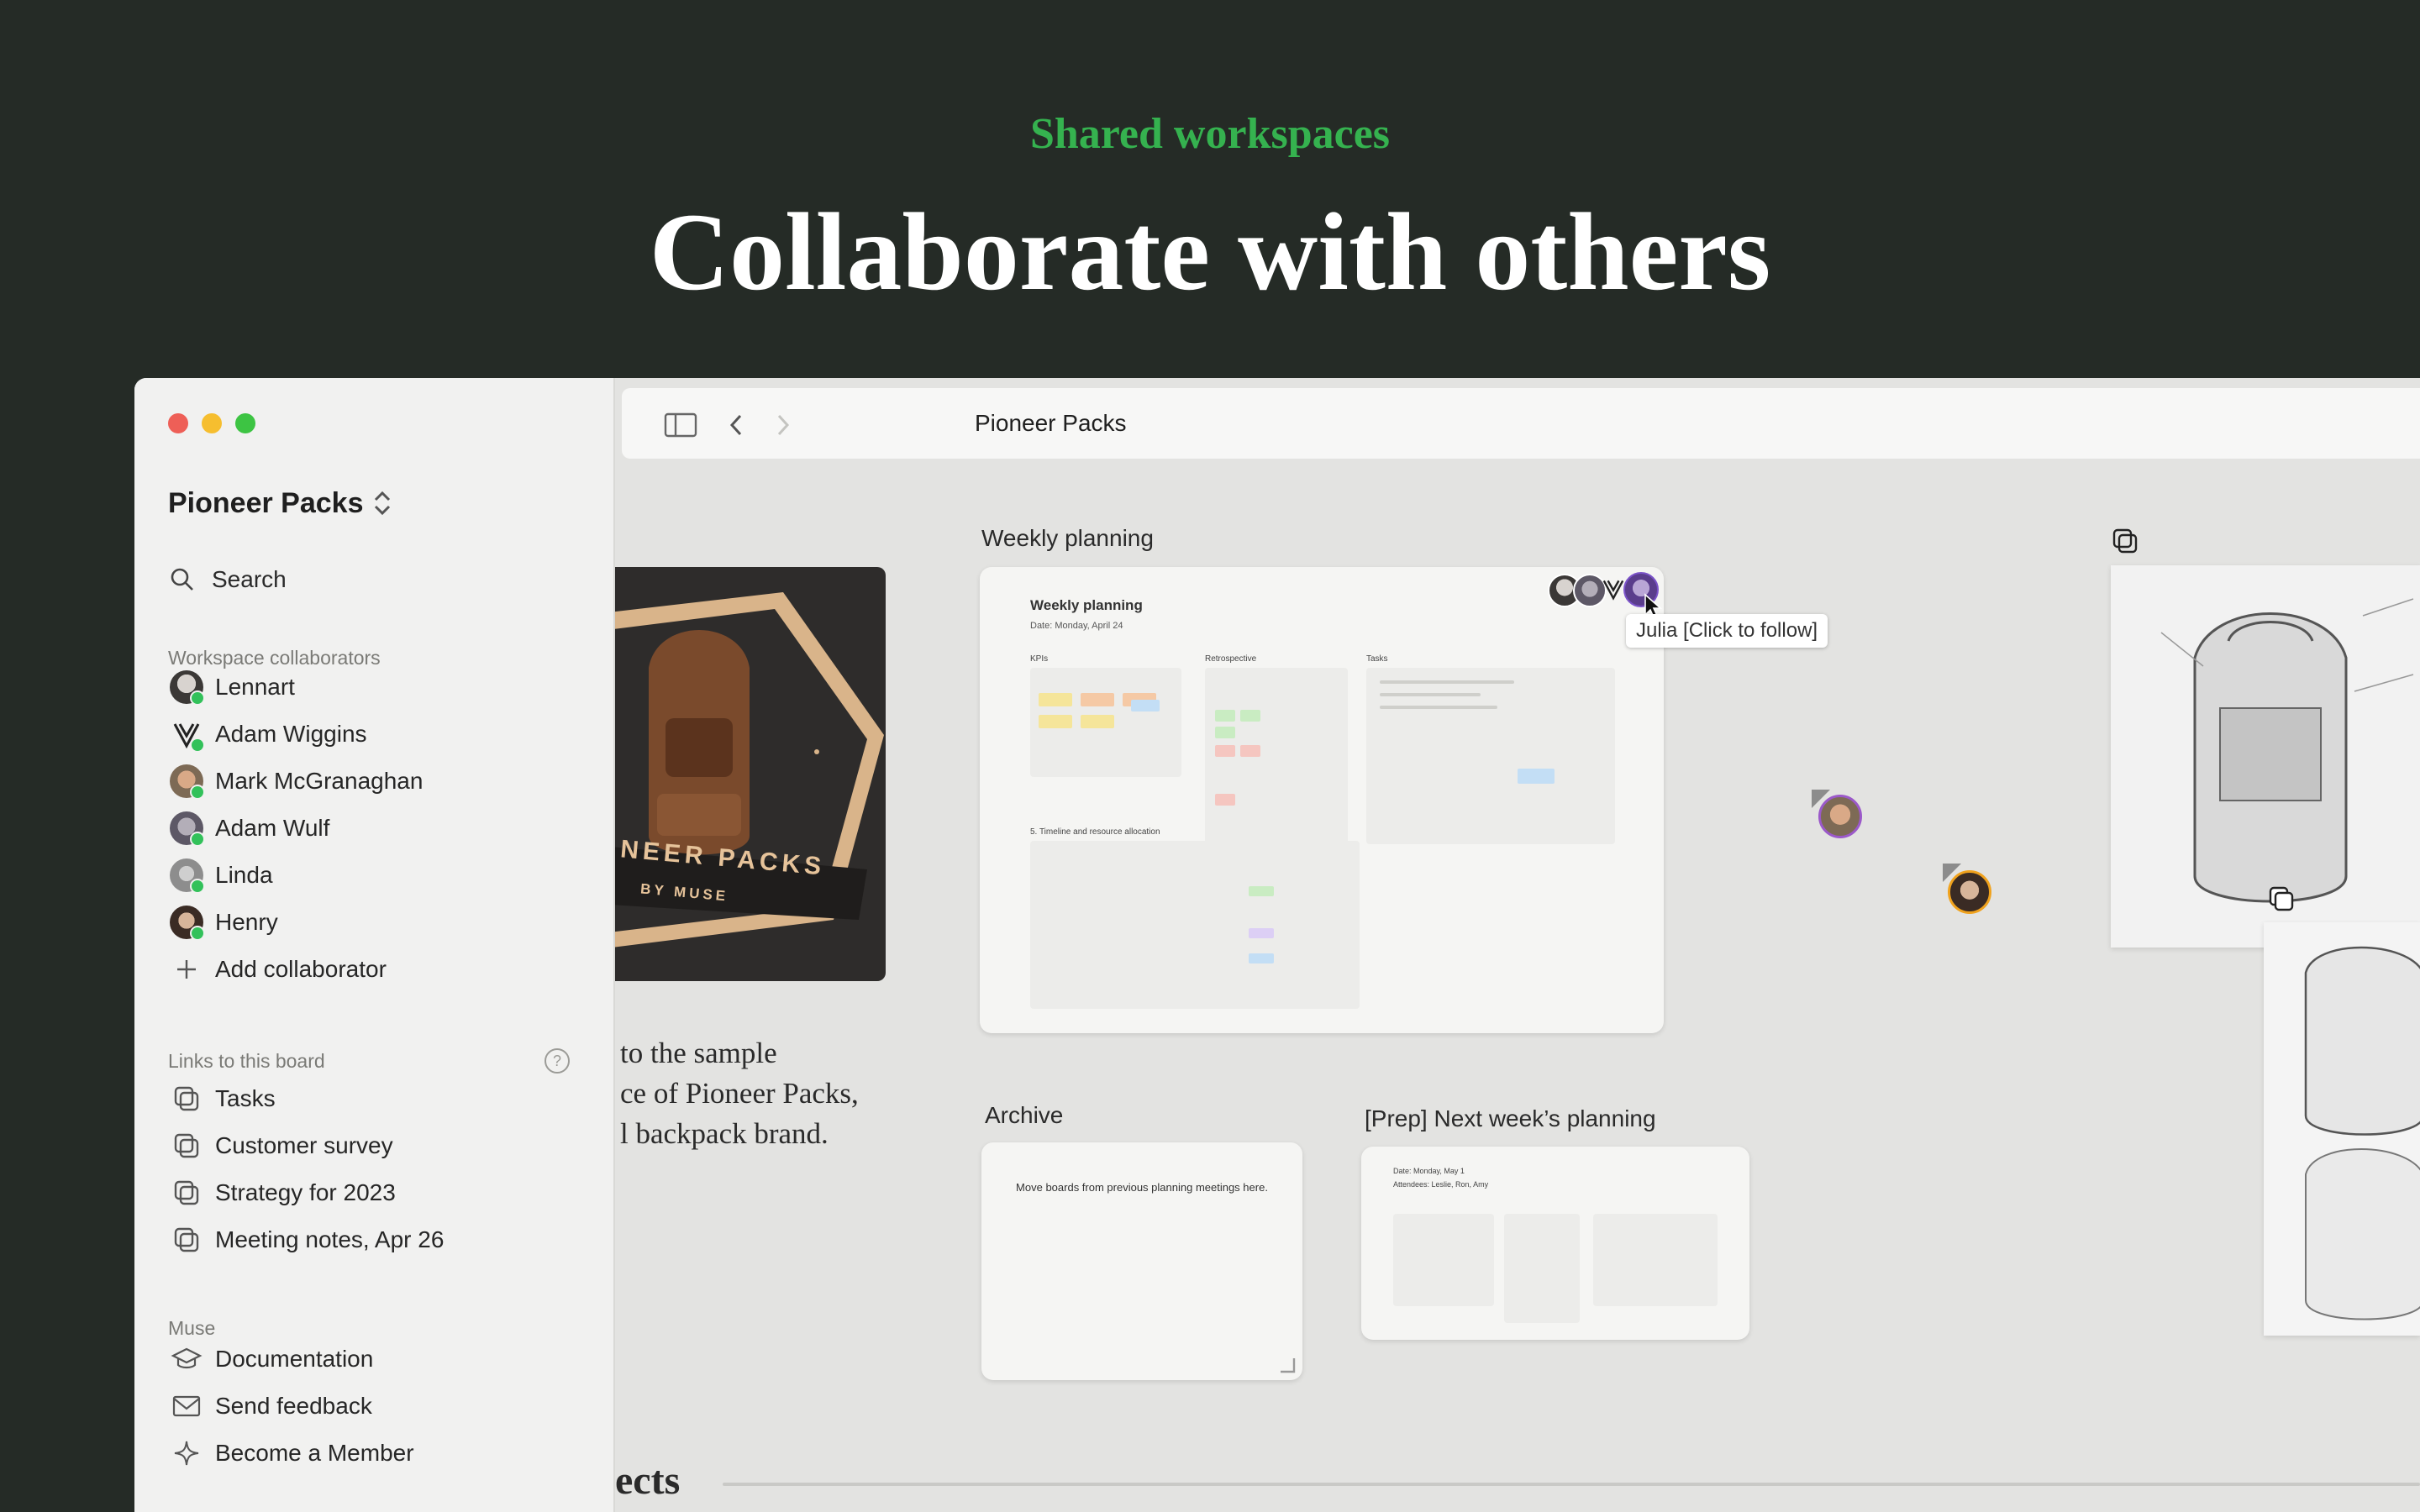 This screenshot has height=1512, width=2420. I want to click on link-strategy-2023: Strategy for 2023, so click(282, 1192).